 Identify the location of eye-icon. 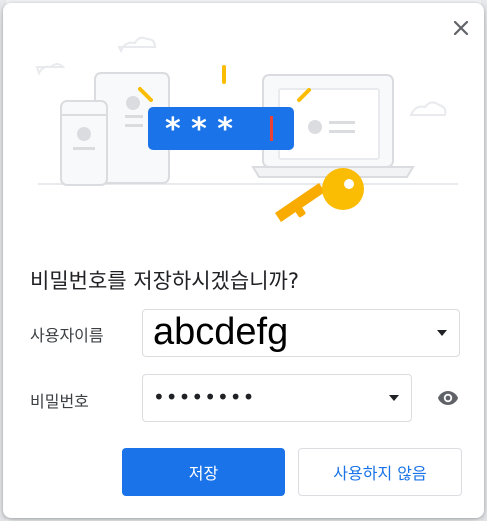
(448, 398).